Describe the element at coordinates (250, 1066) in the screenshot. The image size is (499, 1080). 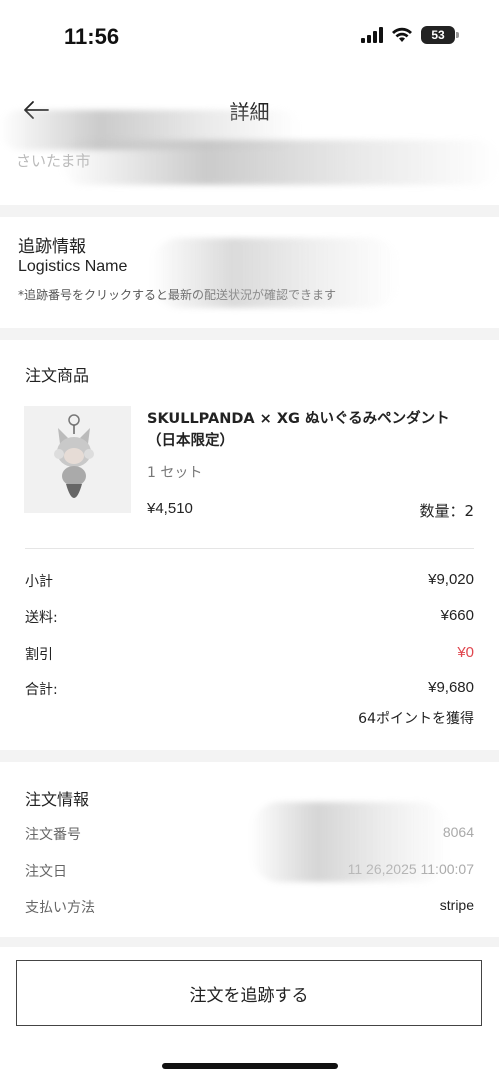
I see `home-indicator` at that location.